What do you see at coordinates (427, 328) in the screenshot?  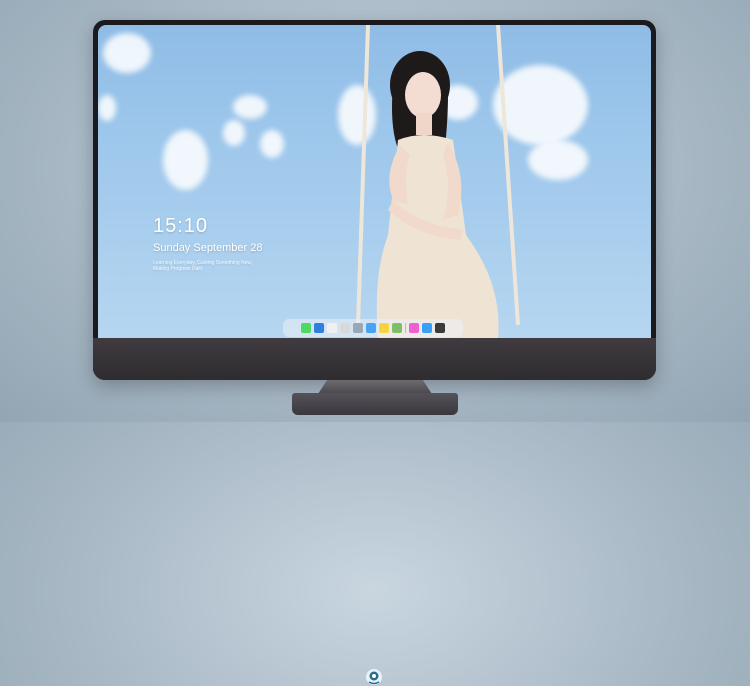 I see `app-store-icon` at bounding box center [427, 328].